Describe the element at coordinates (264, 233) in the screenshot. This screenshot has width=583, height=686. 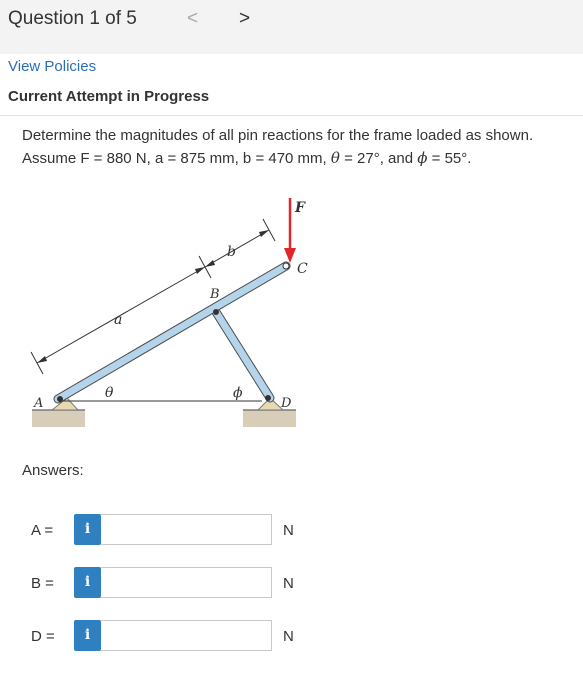
I see `arrowhead-b-end` at that location.